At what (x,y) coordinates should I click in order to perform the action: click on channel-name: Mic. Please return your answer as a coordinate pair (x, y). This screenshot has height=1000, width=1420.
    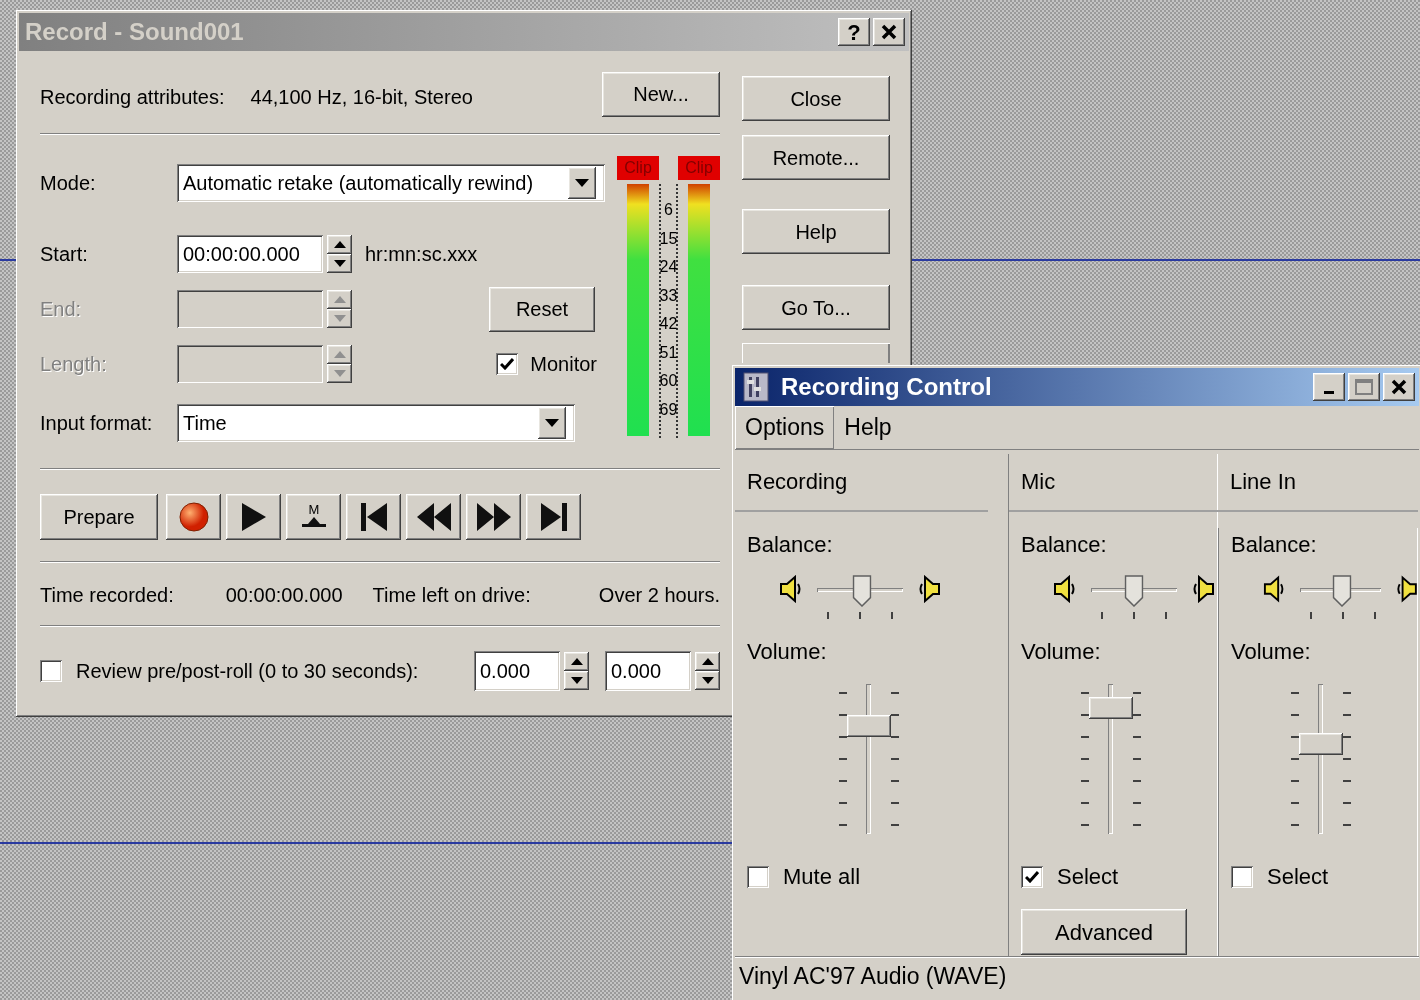
    Looking at the image, I should click on (1038, 482).